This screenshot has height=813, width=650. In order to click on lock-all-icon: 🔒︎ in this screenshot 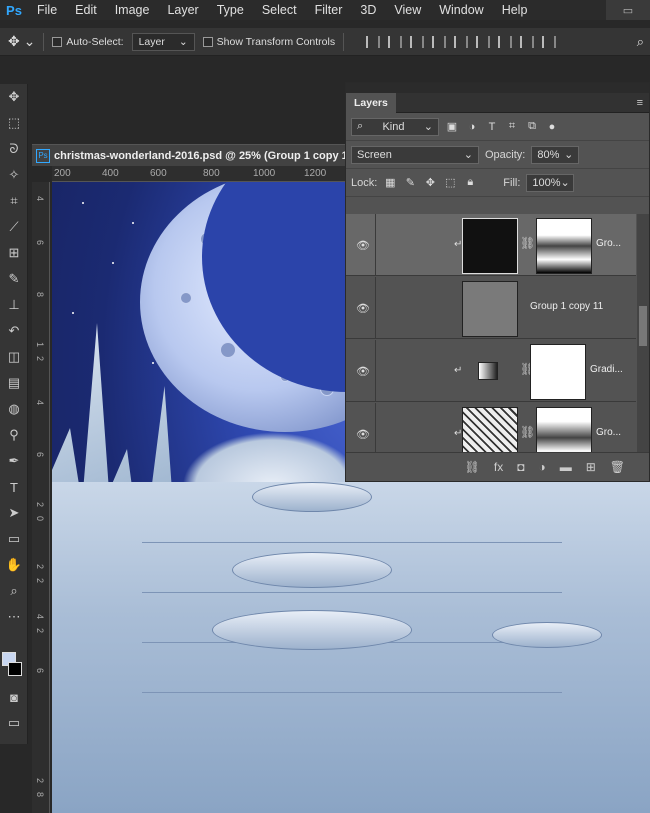, I will do `click(470, 182)`.